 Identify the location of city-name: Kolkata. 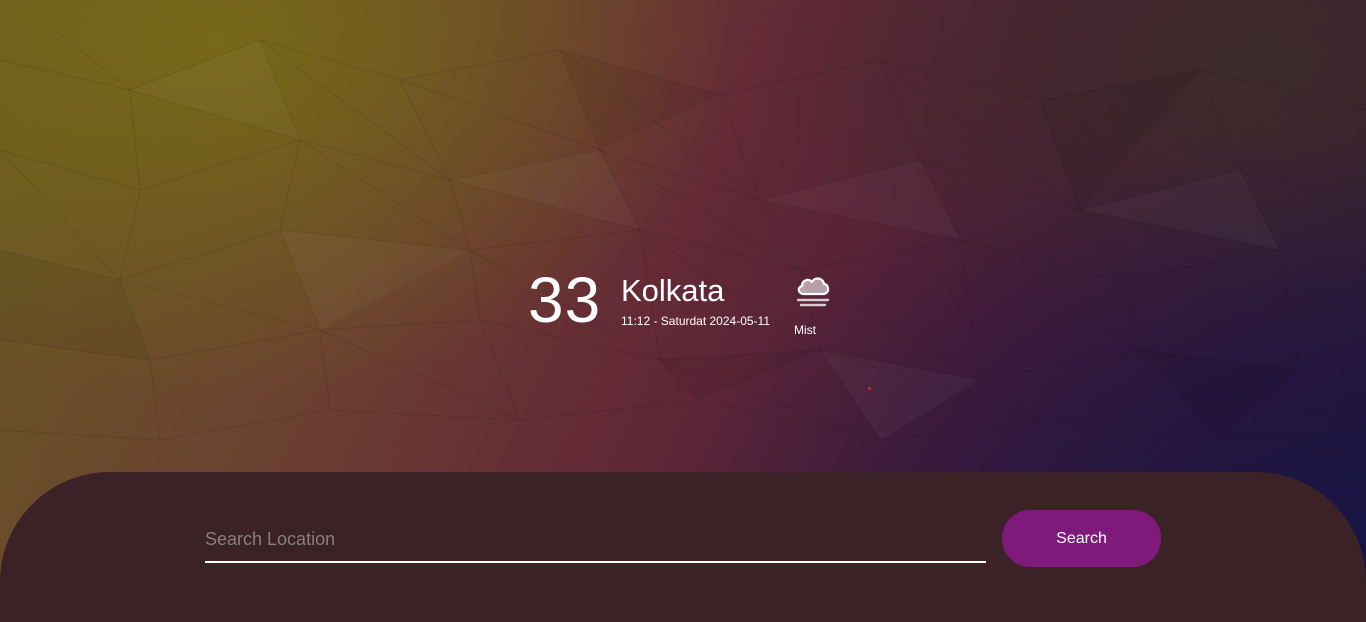
(673, 290).